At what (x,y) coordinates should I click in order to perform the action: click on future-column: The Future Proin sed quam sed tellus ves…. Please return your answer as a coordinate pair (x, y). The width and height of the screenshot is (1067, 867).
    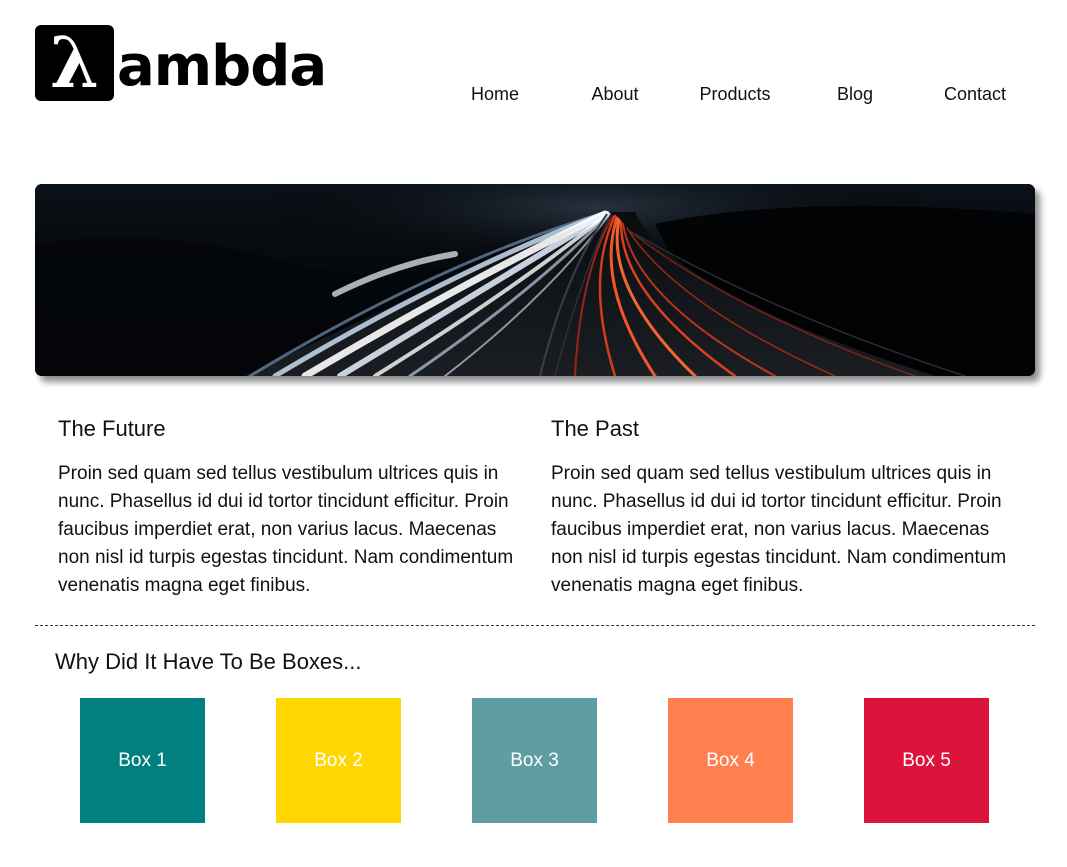
    Looking at the image, I should click on (293, 507).